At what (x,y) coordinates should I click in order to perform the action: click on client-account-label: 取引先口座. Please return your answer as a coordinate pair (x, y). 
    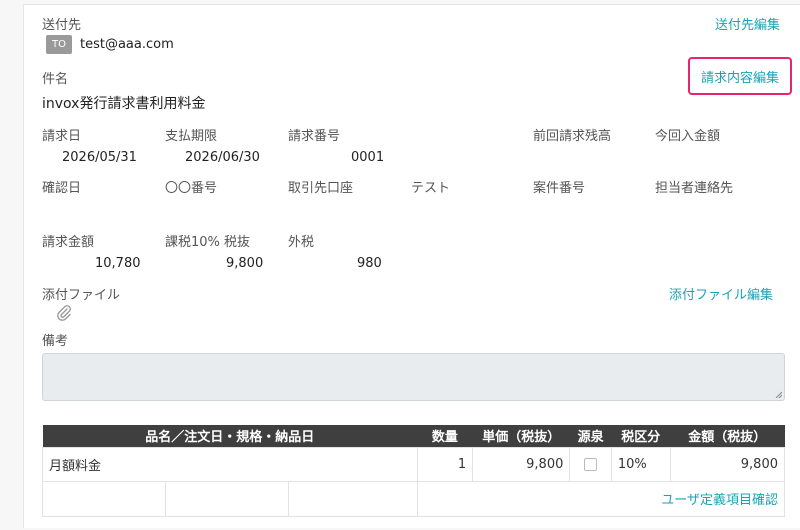
    Looking at the image, I should click on (321, 188).